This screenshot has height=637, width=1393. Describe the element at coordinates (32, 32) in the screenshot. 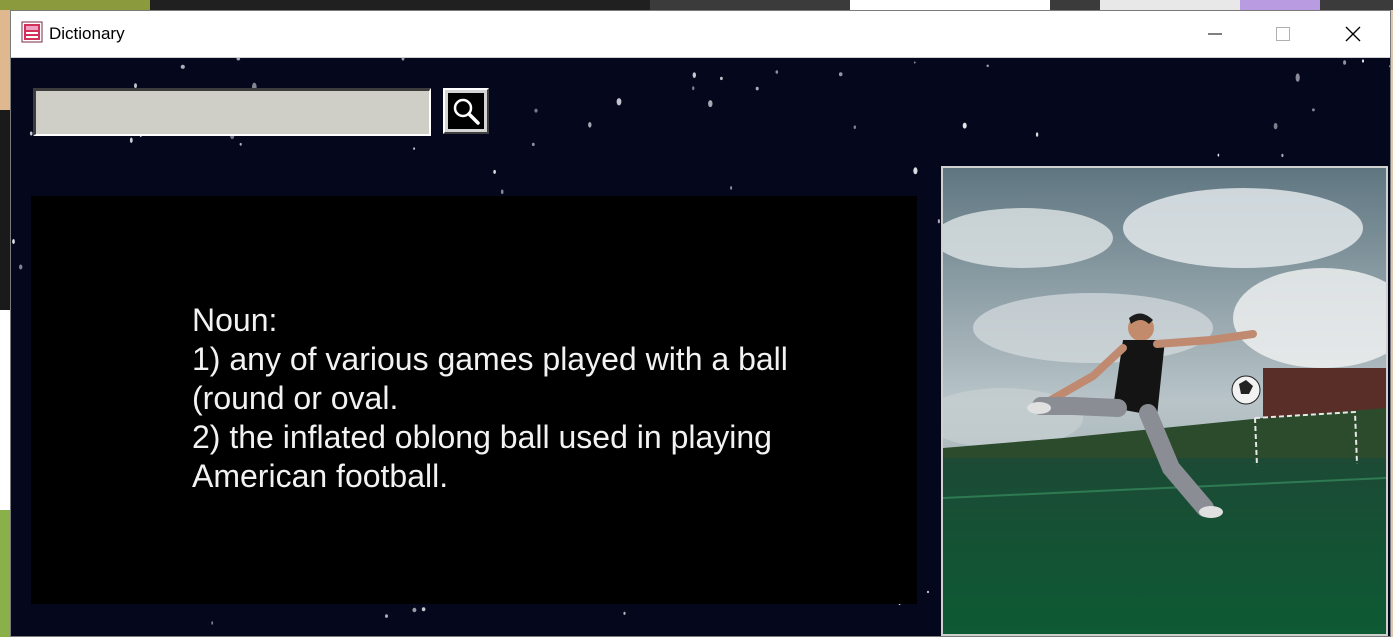

I see `dictionary-app-icon` at that location.